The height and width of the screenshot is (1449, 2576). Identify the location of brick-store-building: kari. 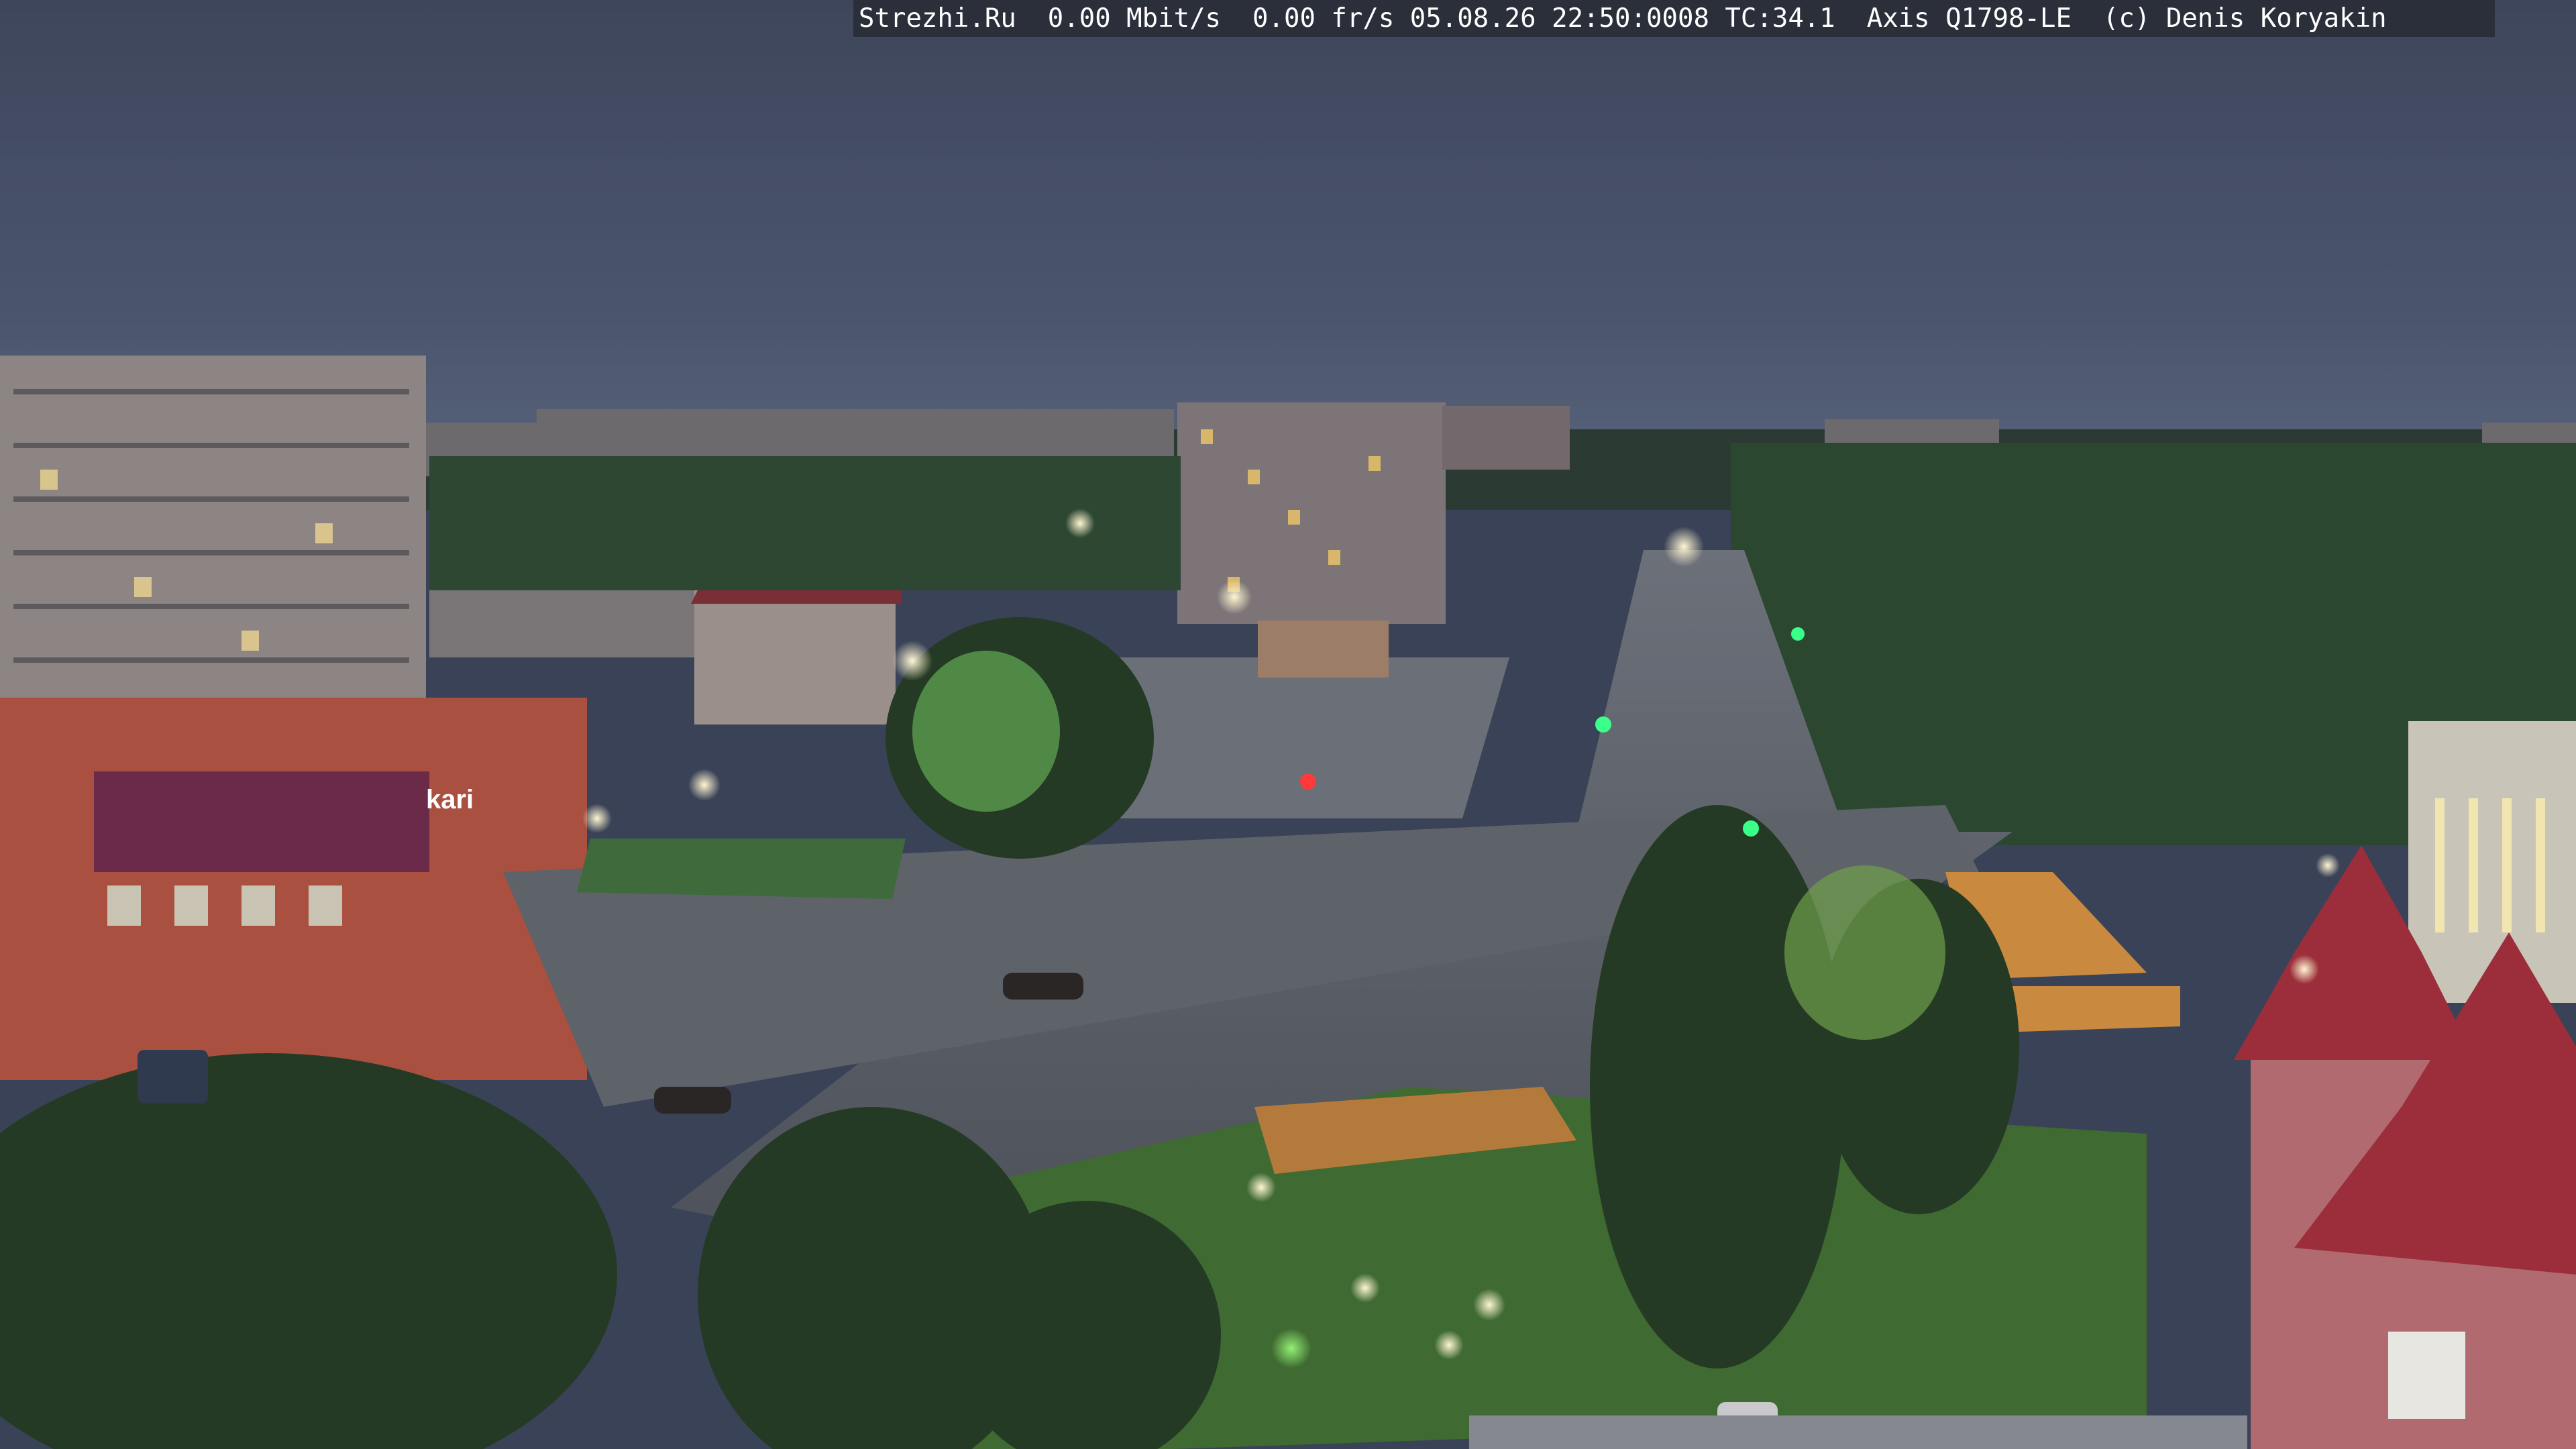
(293, 889).